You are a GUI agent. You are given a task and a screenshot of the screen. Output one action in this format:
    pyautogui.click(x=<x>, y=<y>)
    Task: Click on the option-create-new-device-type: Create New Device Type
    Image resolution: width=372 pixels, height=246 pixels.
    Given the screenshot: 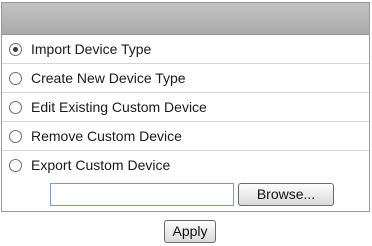 What is the action you would take?
    pyautogui.click(x=185, y=78)
    